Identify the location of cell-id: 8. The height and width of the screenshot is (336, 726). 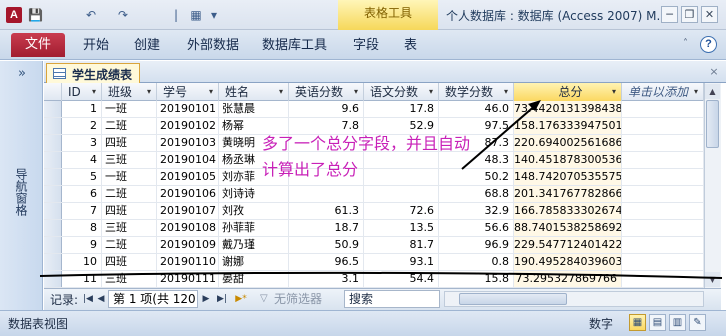
(82, 228).